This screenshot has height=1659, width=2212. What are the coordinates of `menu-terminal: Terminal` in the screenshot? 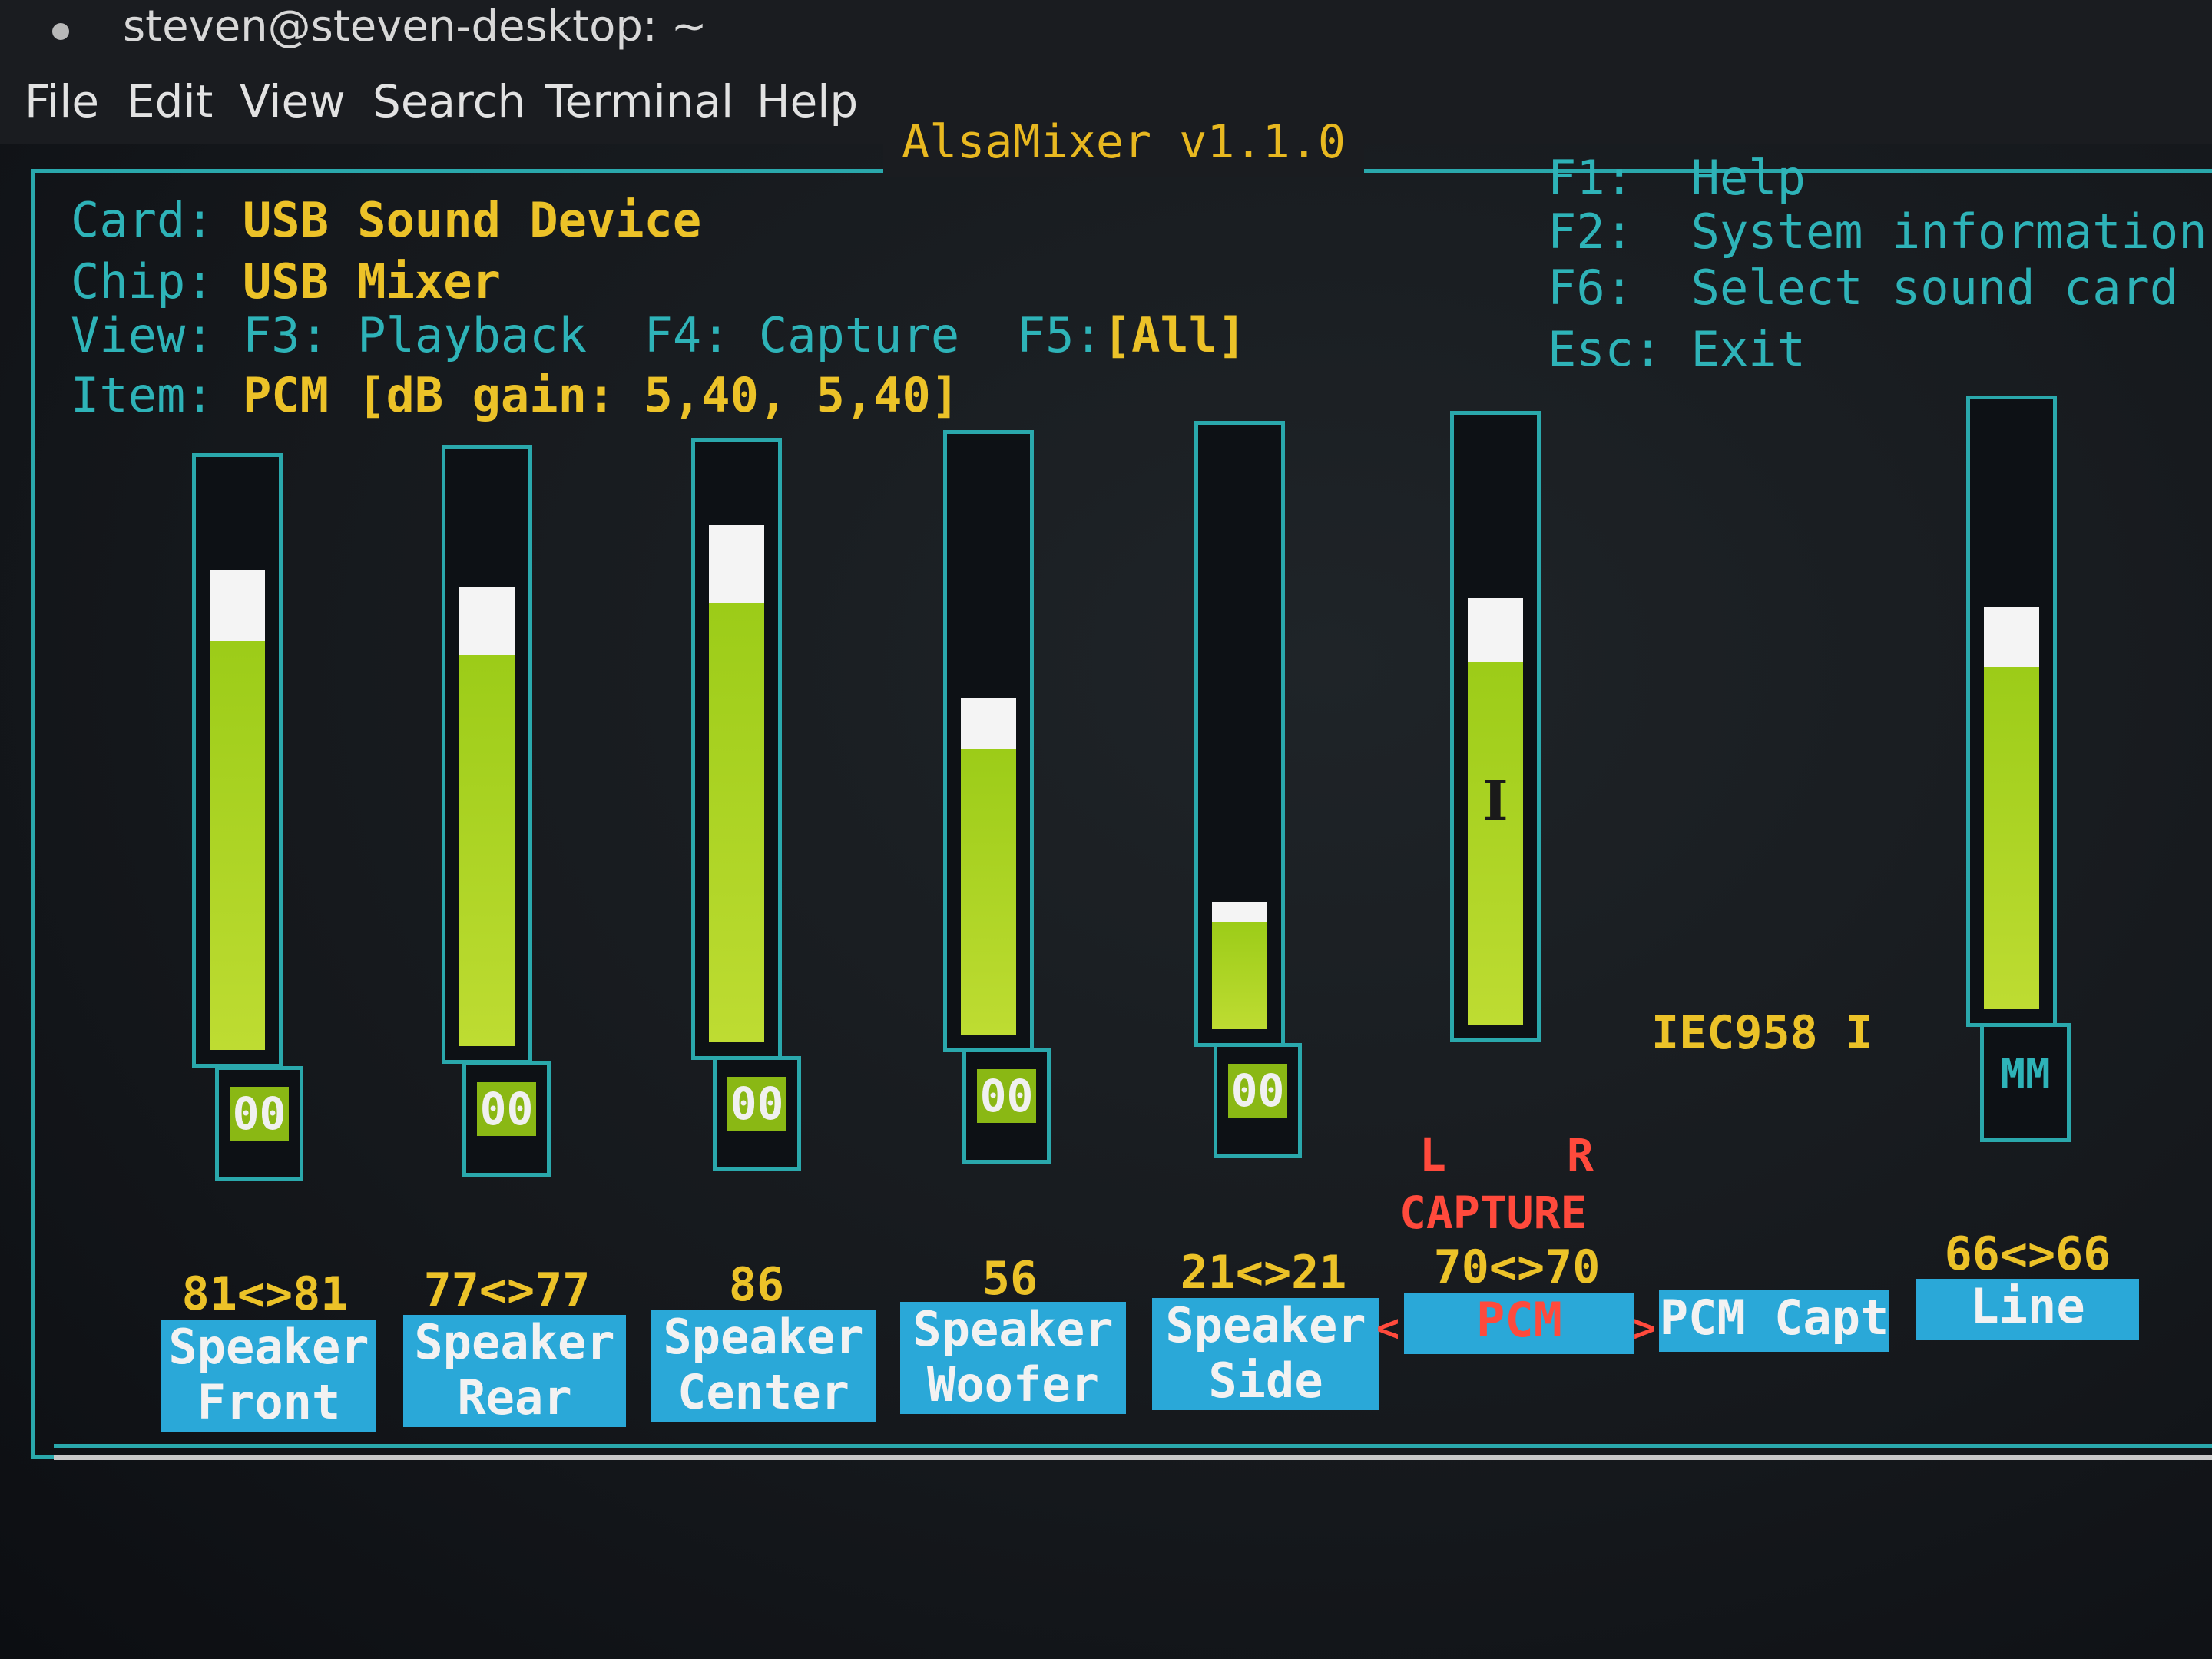 It's located at (639, 101).